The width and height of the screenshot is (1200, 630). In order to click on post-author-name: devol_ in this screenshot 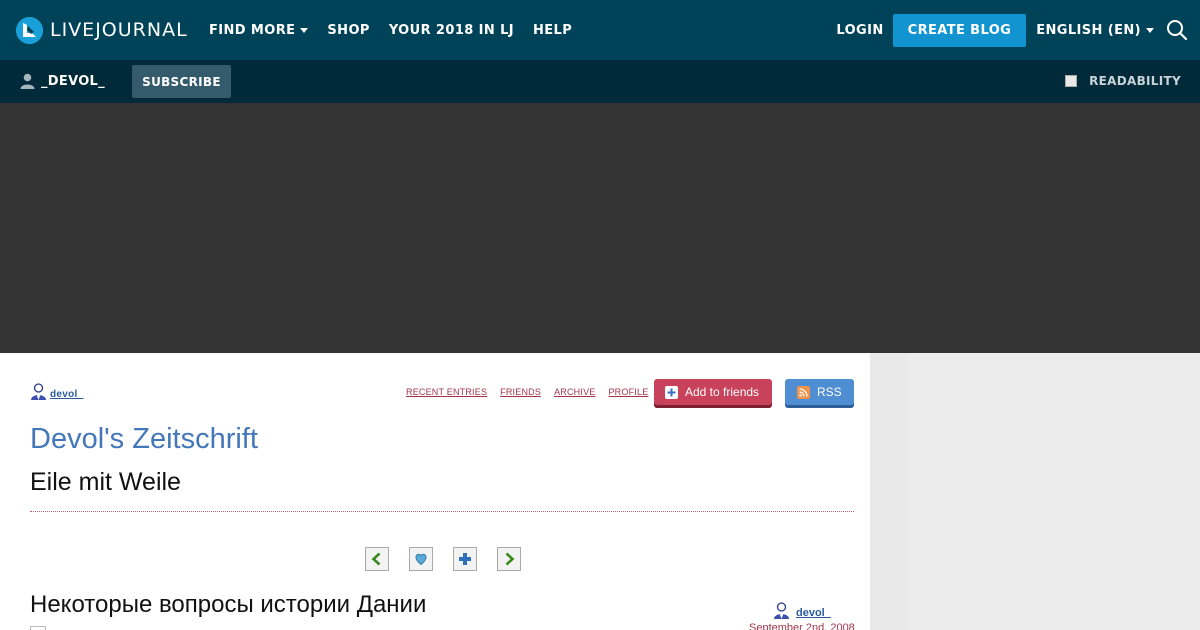, I will do `click(813, 613)`.